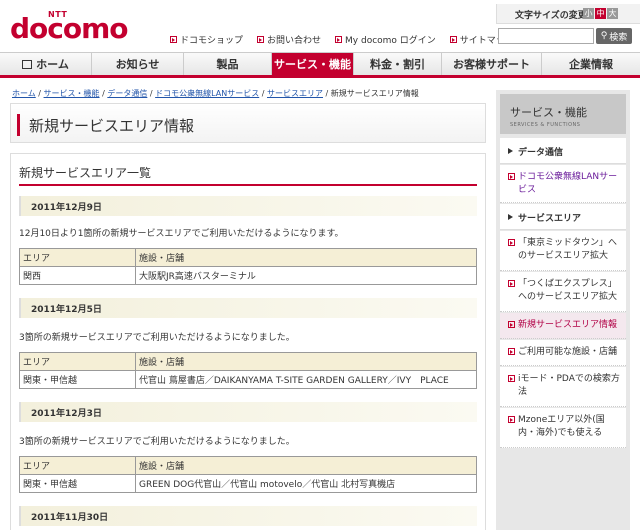  I want to click on facility-cell: GREEN DOG代官山／代官山 motovelo／代官山 北村写真機店, so click(306, 483).